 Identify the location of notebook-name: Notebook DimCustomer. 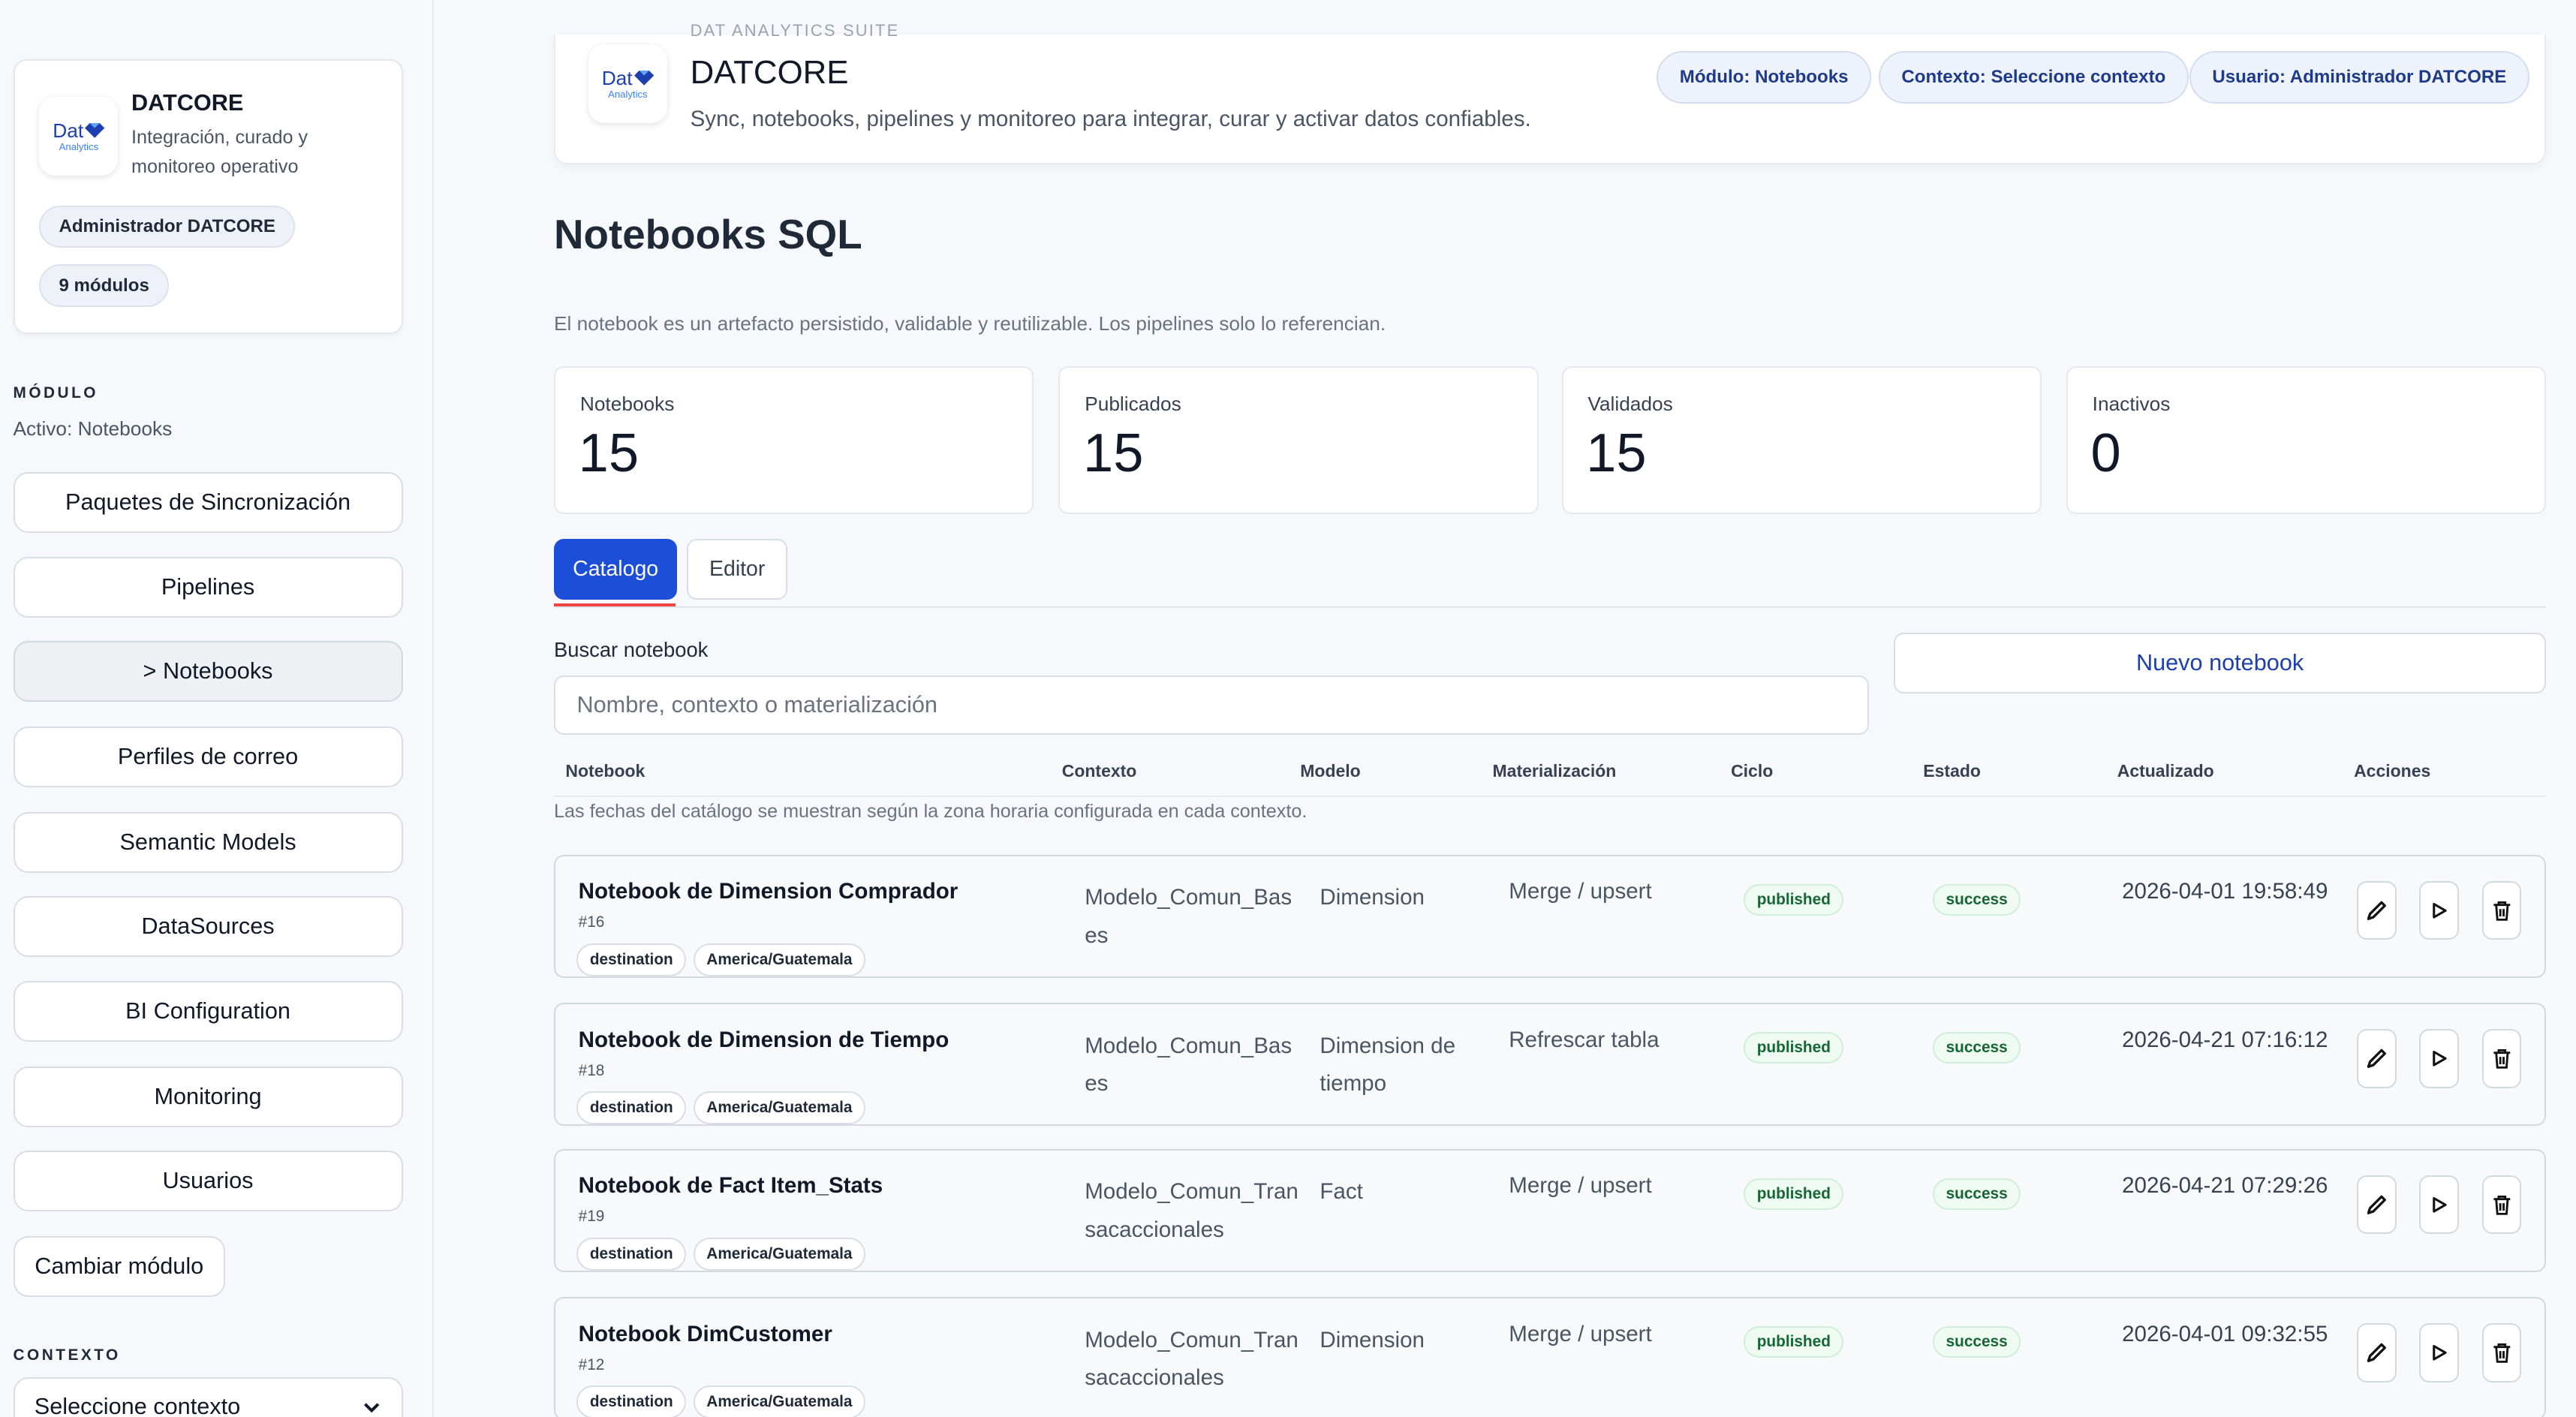
(705, 1333).